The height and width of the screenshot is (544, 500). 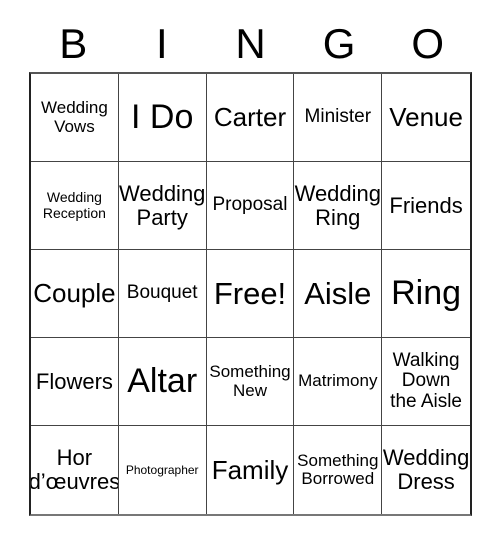 I want to click on cell-o2: Friends, so click(x=426, y=206).